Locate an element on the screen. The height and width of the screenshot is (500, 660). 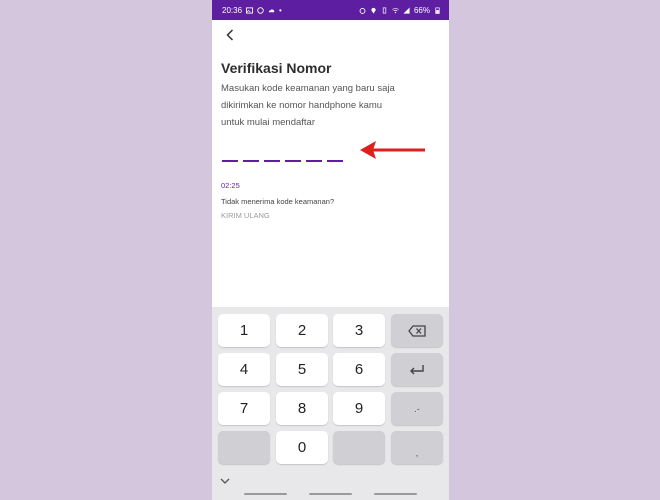
comma-key: , is located at coordinates (417, 447).